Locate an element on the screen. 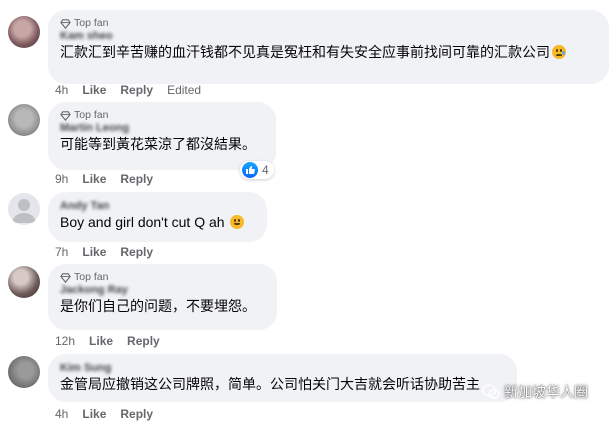 The width and height of the screenshot is (613, 422). comment-bubble: Andy Tan Boy and girl don't cut Q ah is located at coordinates (157, 217).